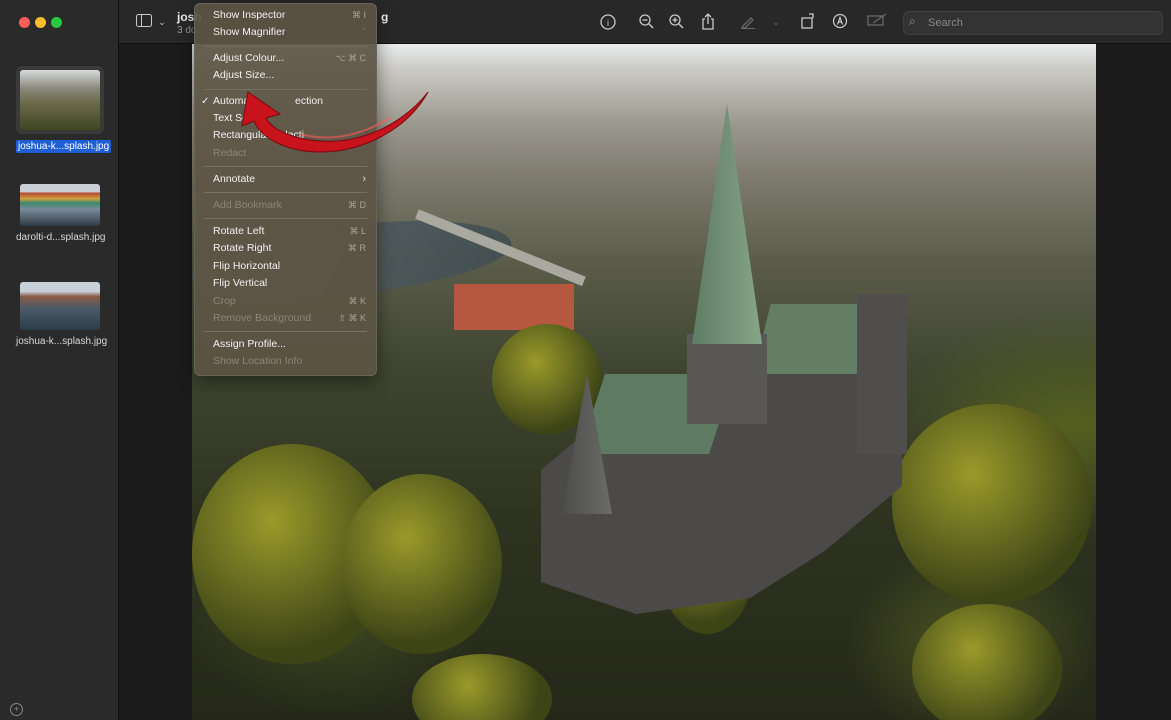 Image resolution: width=1171 pixels, height=720 pixels. Describe the element at coordinates (289, 205) in the screenshot. I see `menu-item-add-bookmark: Add Bookmark ⌘ D` at that location.